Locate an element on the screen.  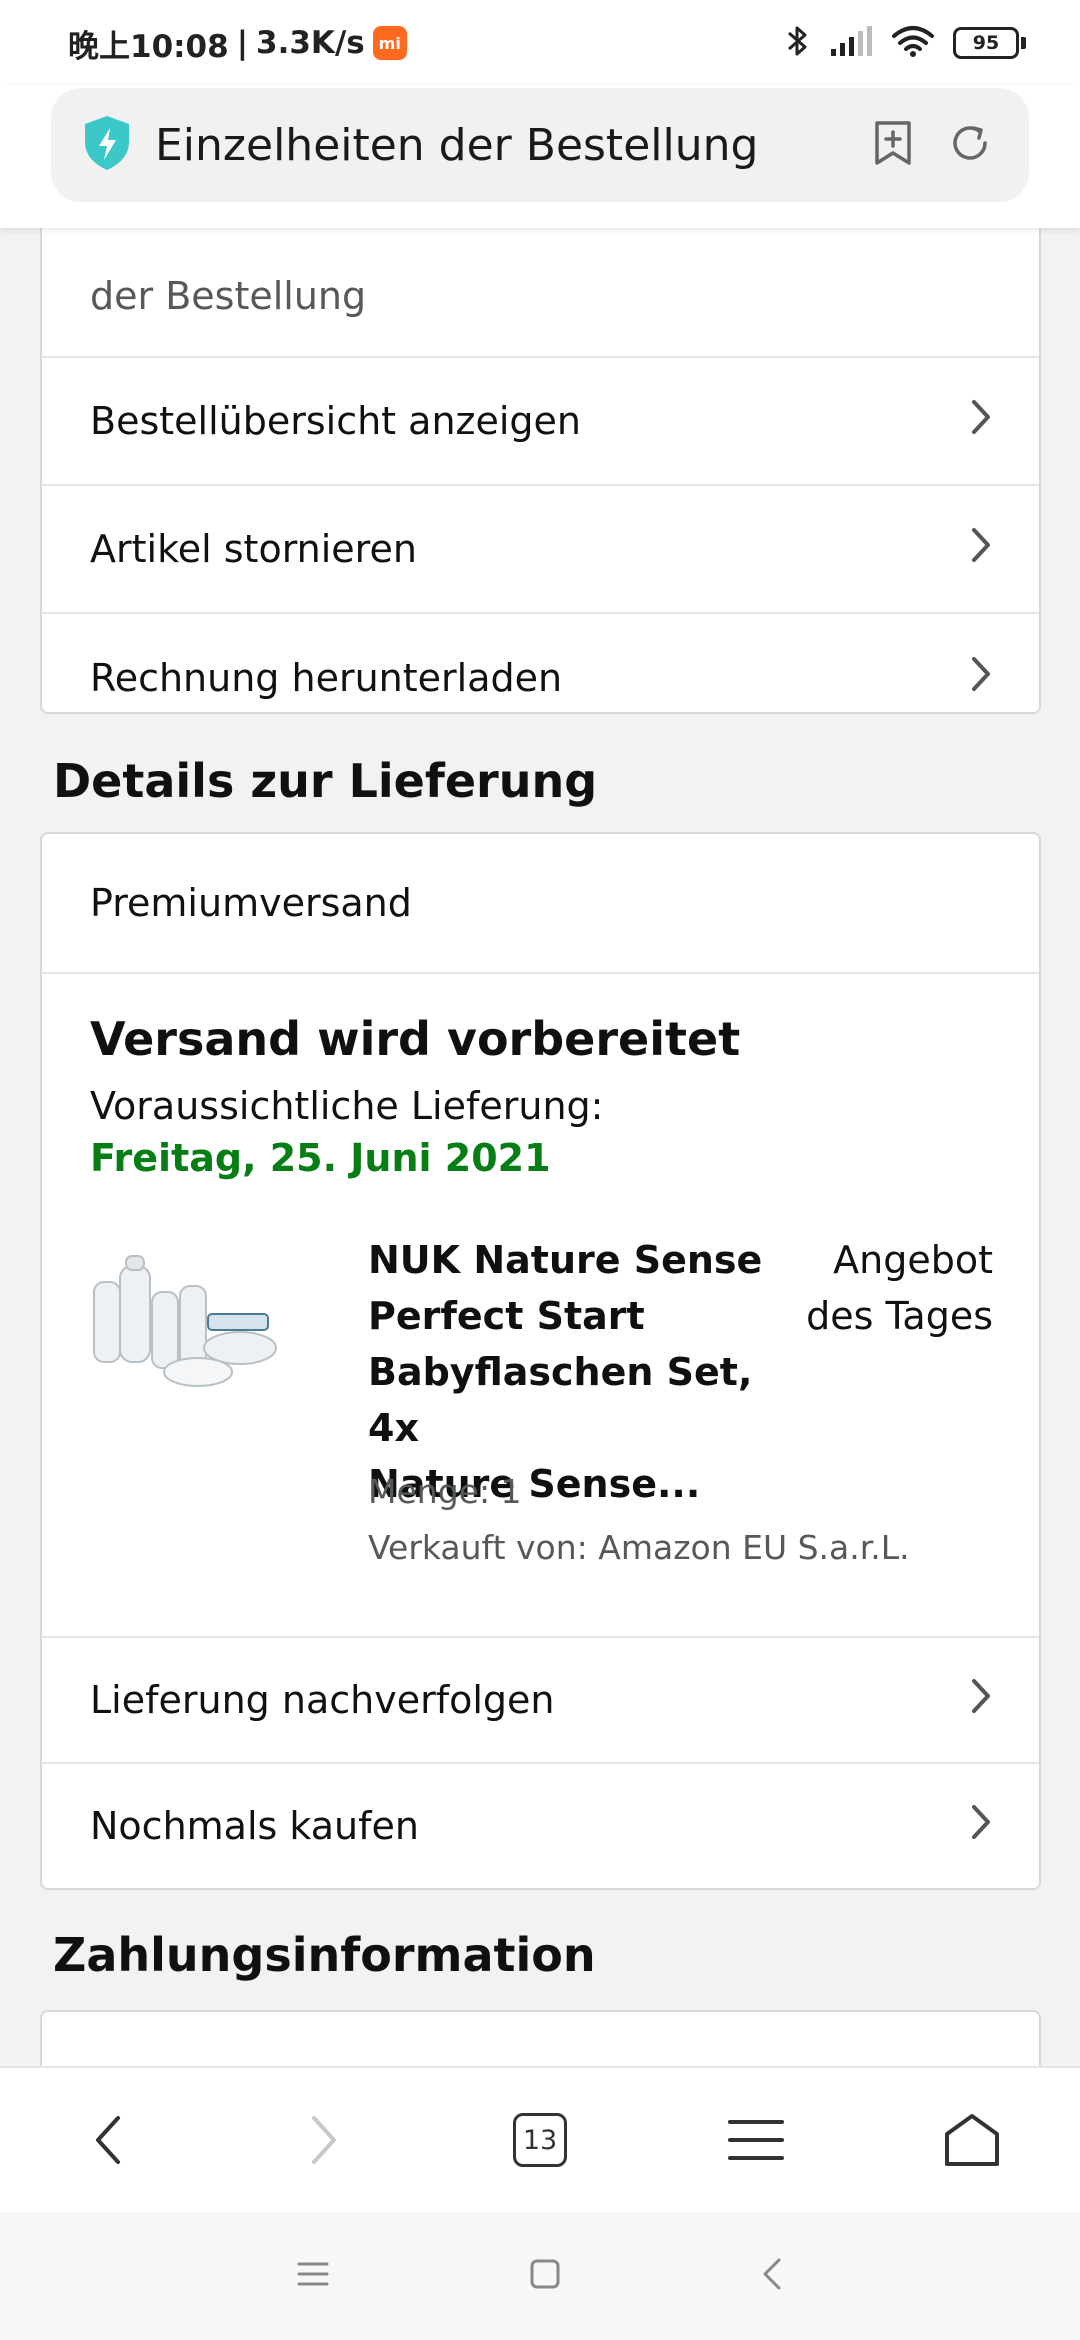
payment-card is located at coordinates (540, 2038).